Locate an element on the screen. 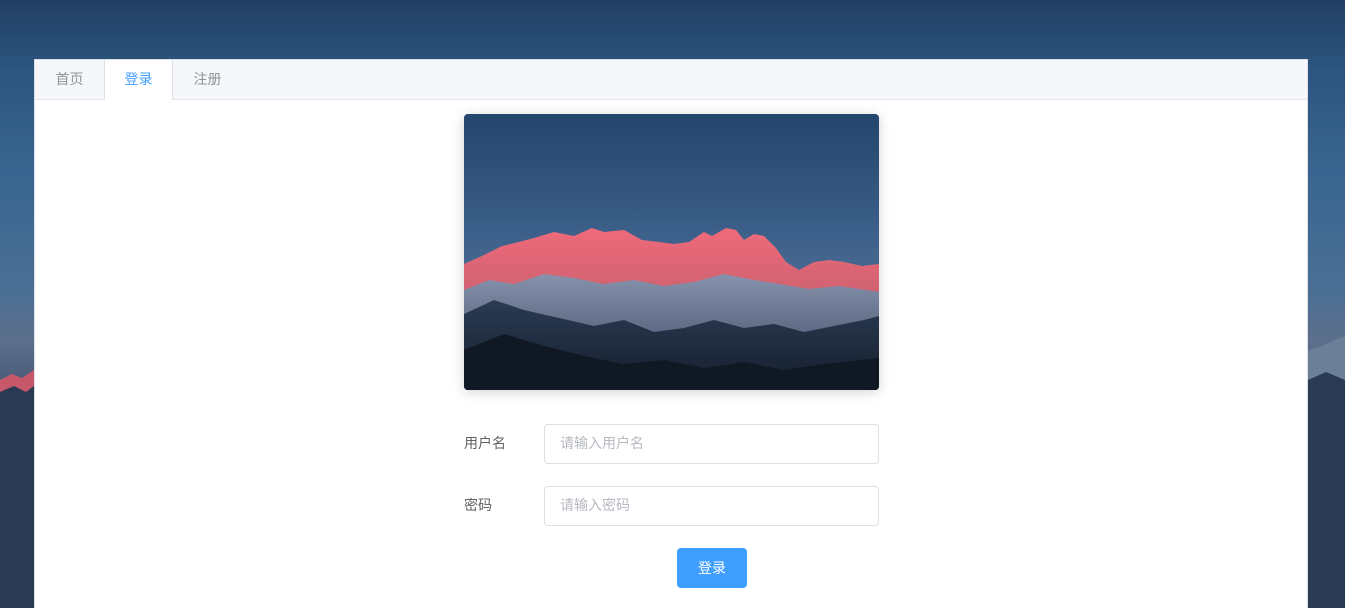 The image size is (1345, 608). login-button: 登录 is located at coordinates (712, 568).